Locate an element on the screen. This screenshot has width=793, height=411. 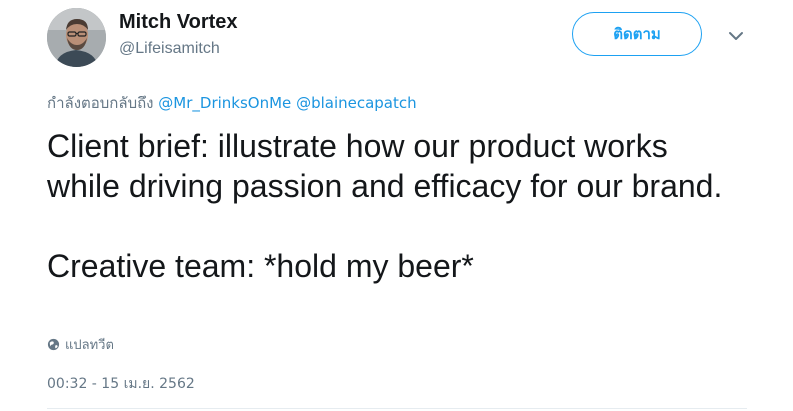
translate-label: แปลทวีต is located at coordinates (89, 345).